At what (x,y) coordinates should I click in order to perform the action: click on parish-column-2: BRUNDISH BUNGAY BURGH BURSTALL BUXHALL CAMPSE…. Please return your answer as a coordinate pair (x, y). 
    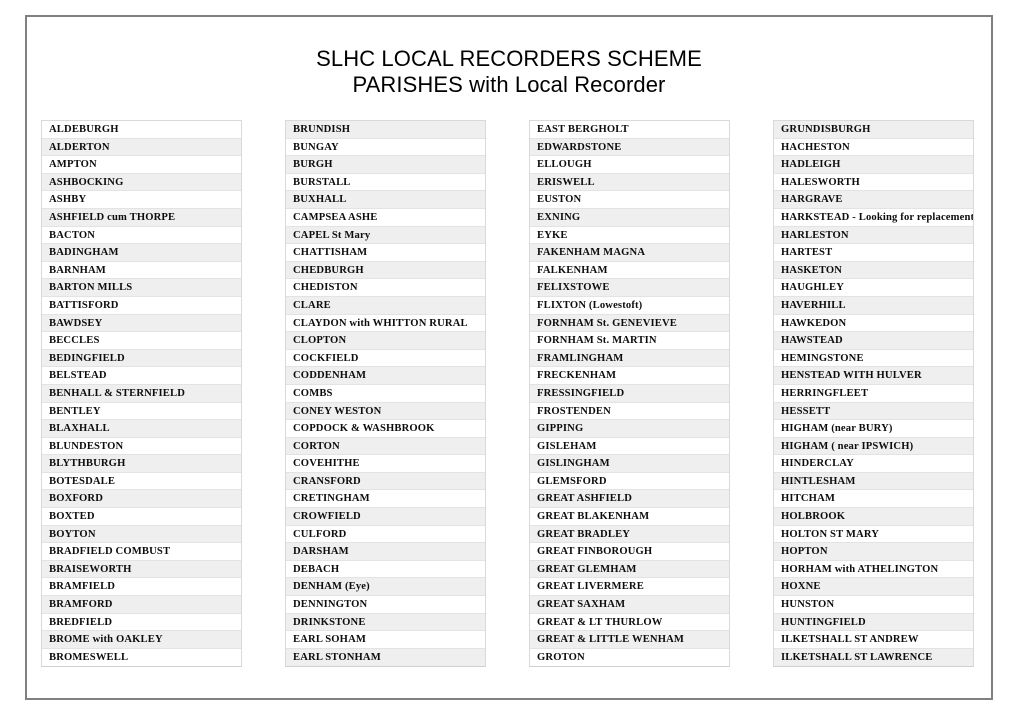
    Looking at the image, I should click on (385, 394).